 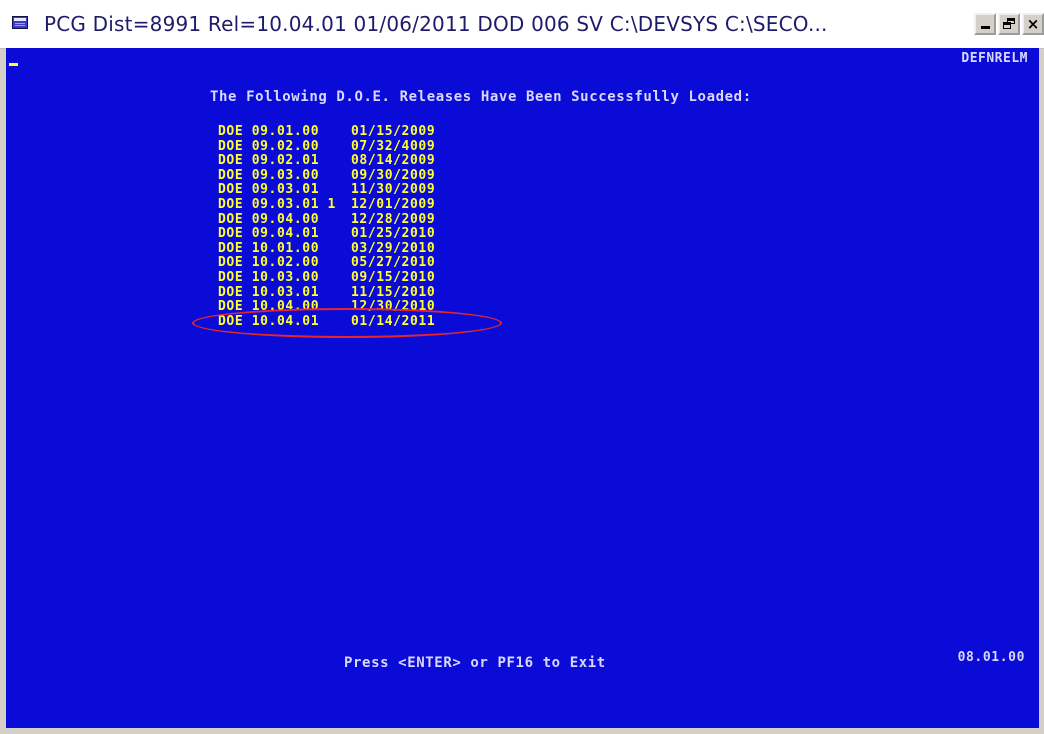 What do you see at coordinates (326, 263) in the screenshot?
I see `release-row: DOE 10.02.00 05/27/2010` at bounding box center [326, 263].